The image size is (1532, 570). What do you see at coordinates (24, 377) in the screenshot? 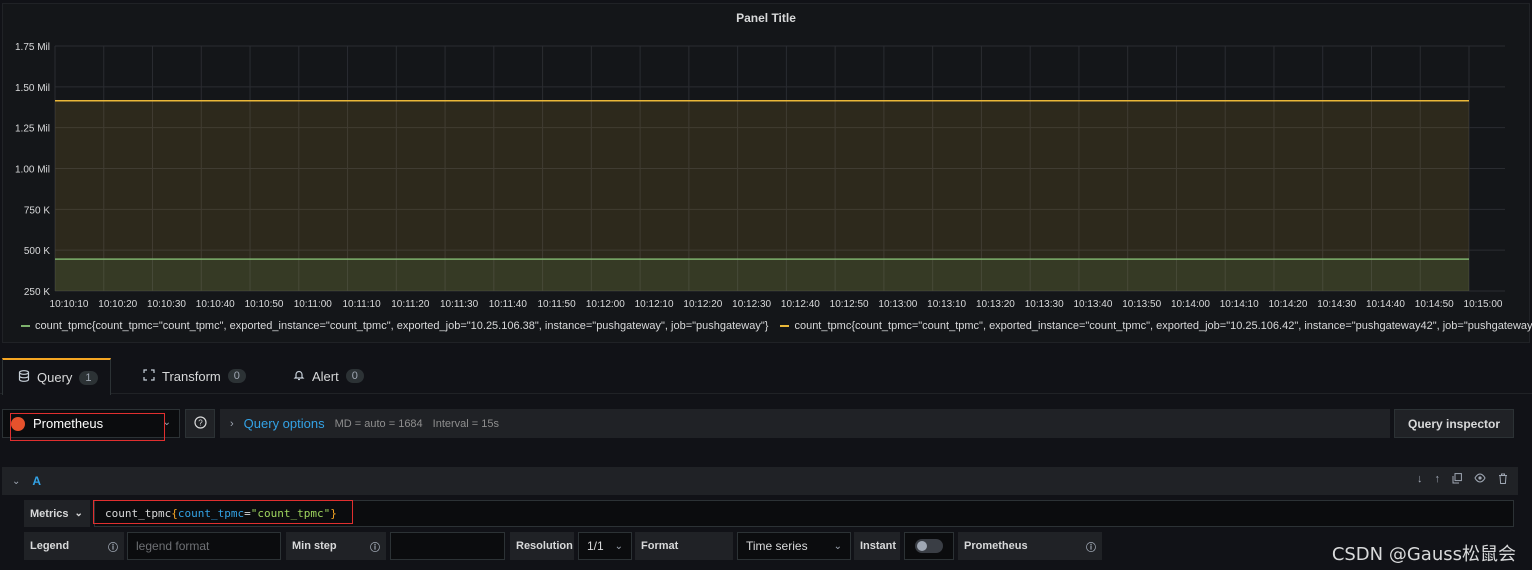
I see `database-icon` at bounding box center [24, 377].